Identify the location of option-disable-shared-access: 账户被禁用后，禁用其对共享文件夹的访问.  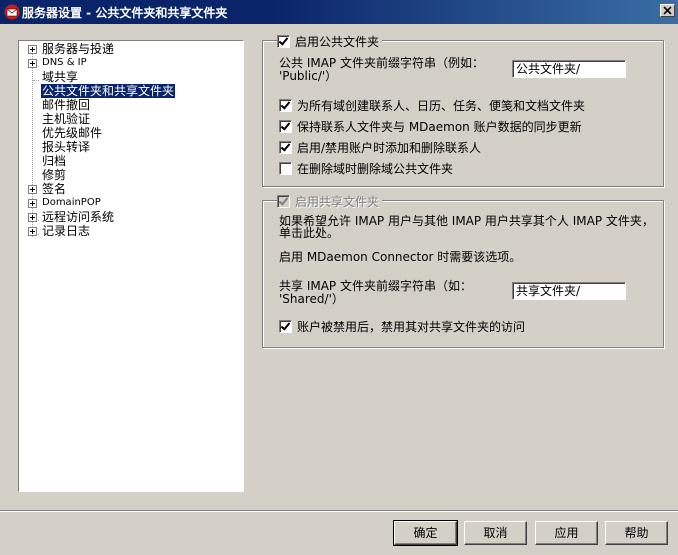
(402, 326).